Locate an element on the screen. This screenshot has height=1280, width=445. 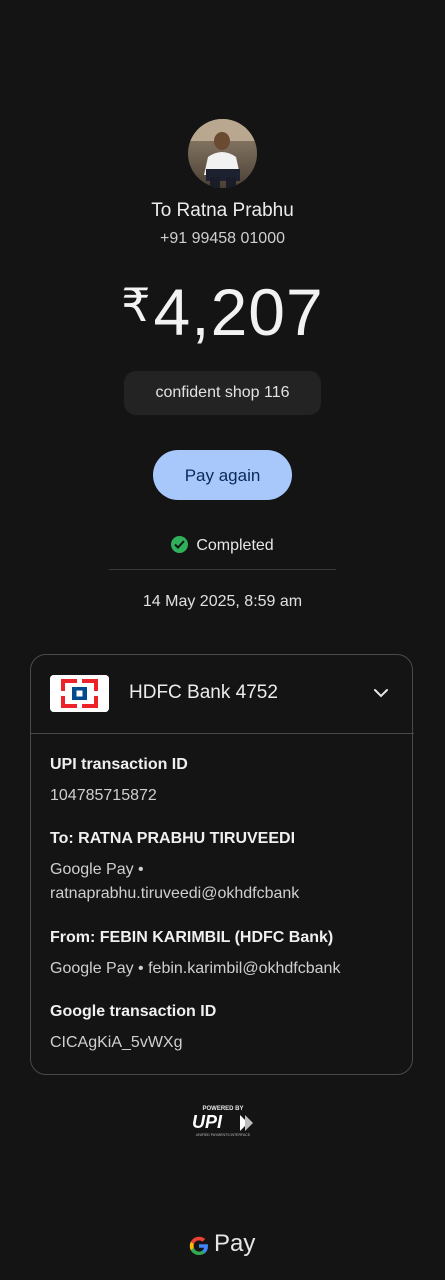
status-row: Completed is located at coordinates (222, 545).